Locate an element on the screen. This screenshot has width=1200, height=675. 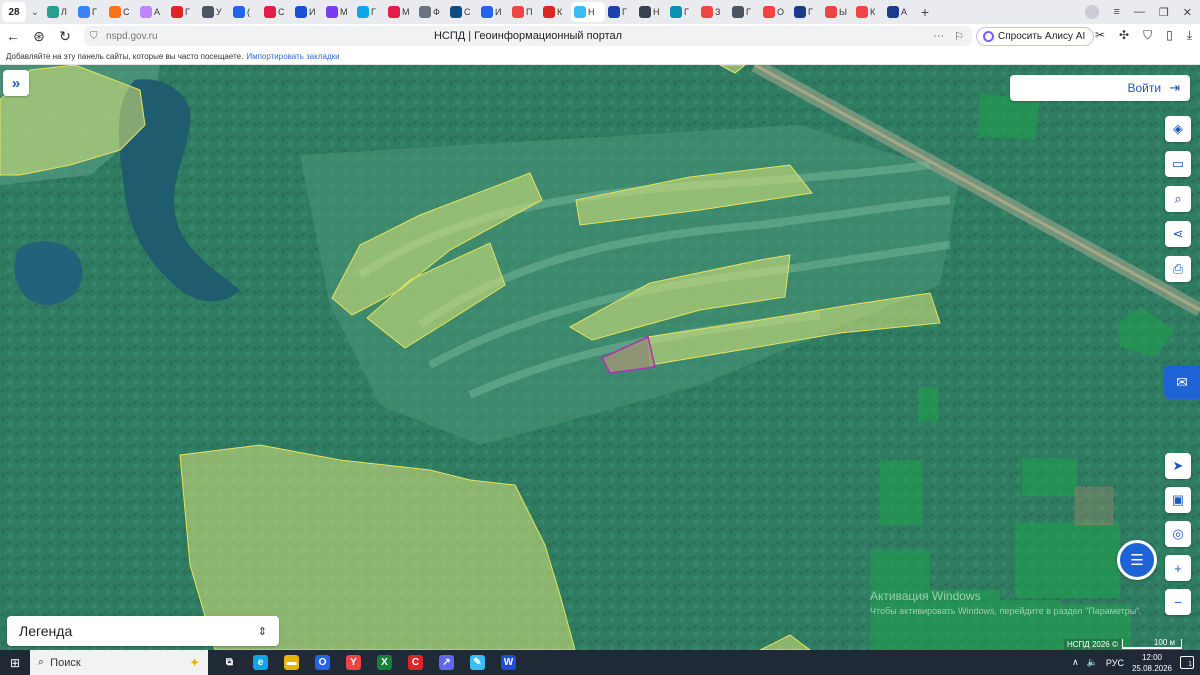
browser-tab: З is located at coordinates (713, 12).